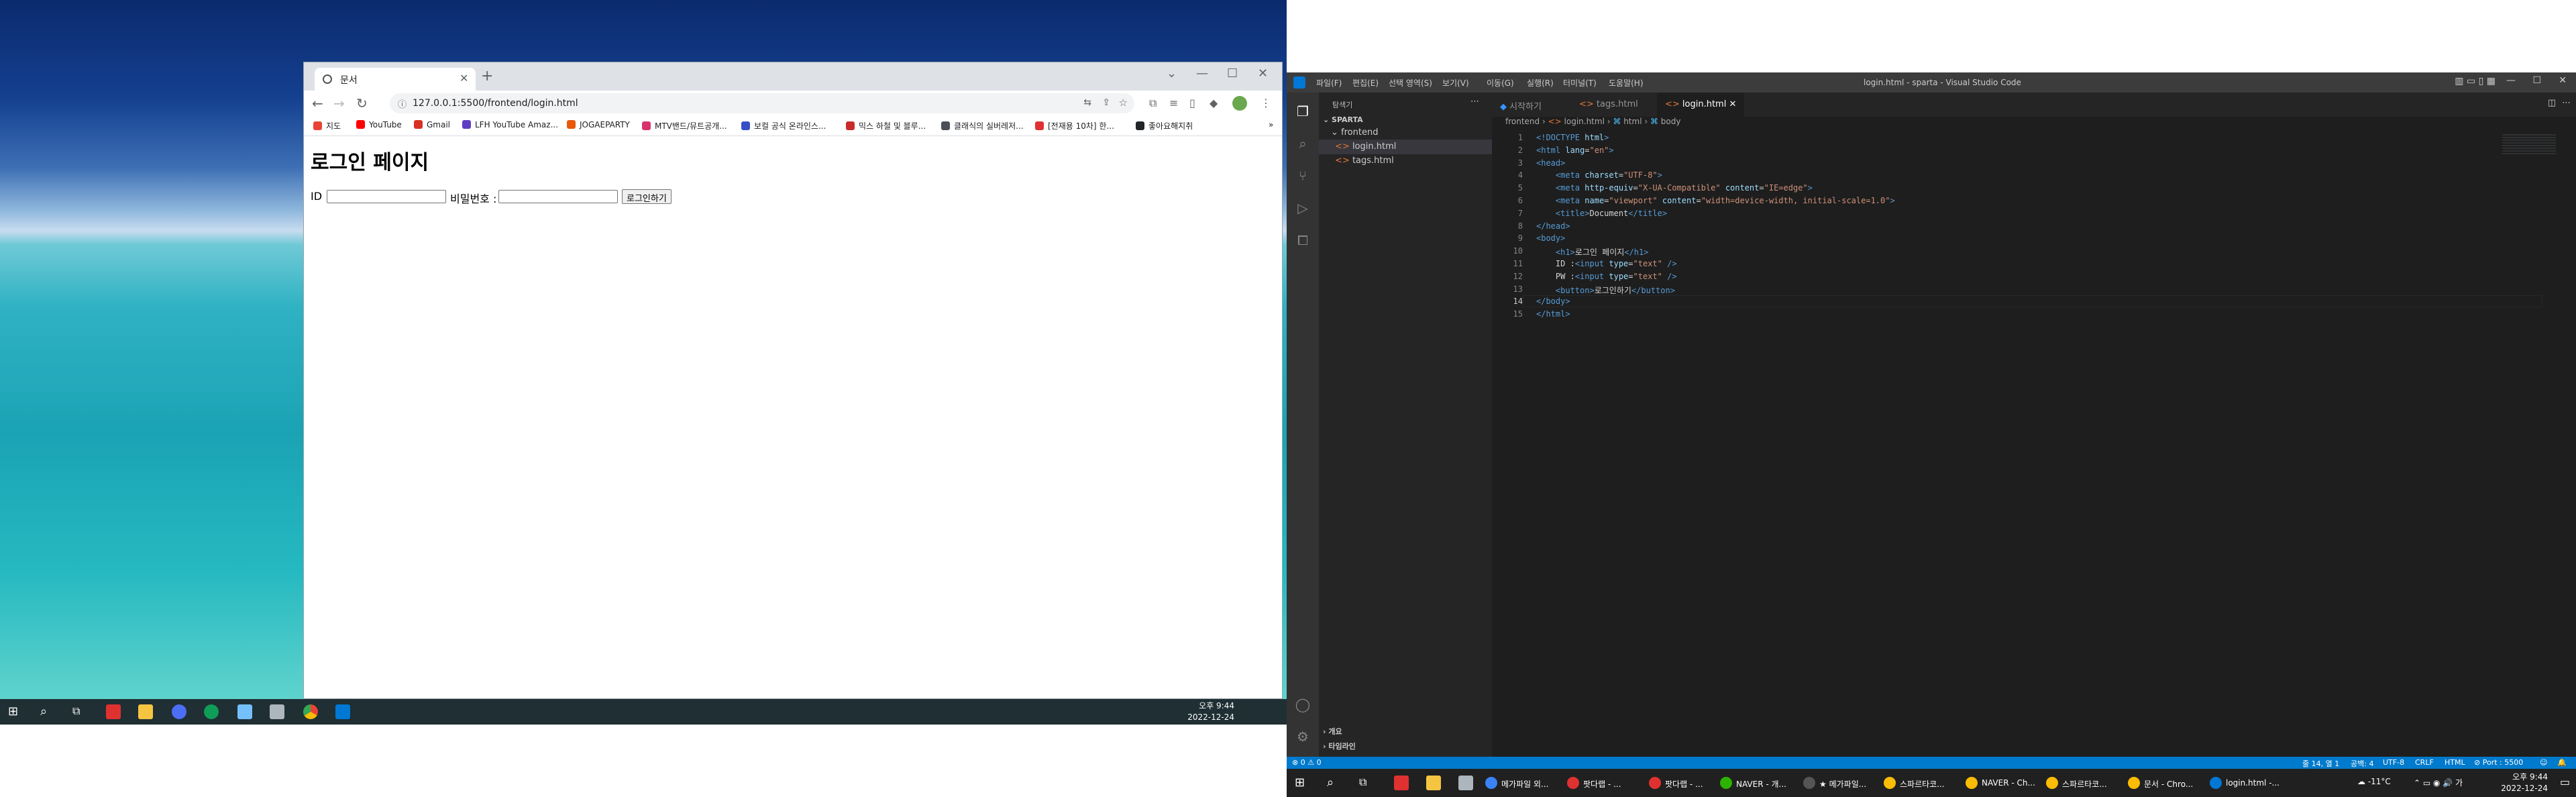 Image resolution: width=2576 pixels, height=797 pixels. Describe the element at coordinates (1575, 150) in the screenshot. I see `code-line: <html lang="en">` at that location.